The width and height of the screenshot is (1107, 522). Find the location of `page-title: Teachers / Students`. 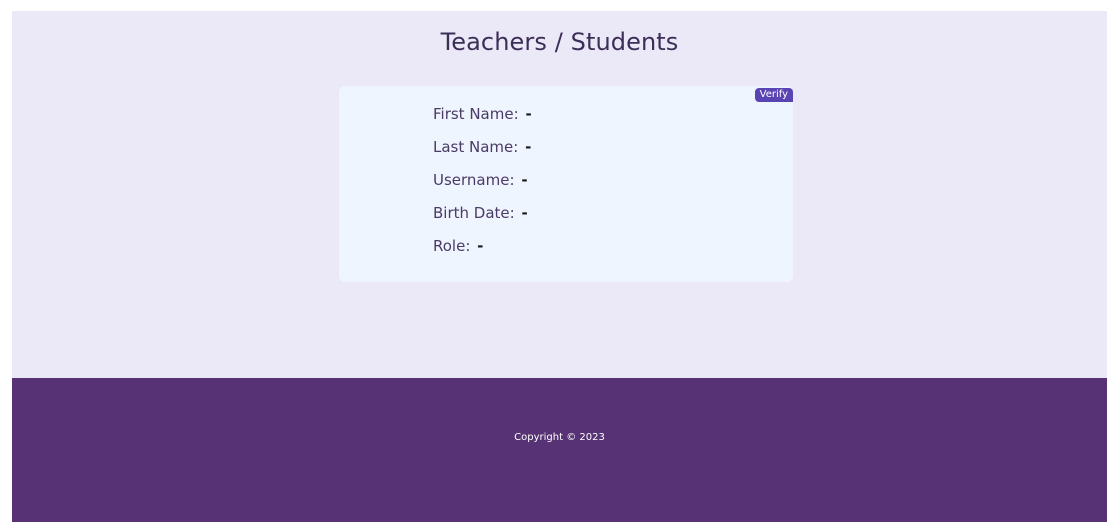

page-title: Teachers / Students is located at coordinates (559, 42).